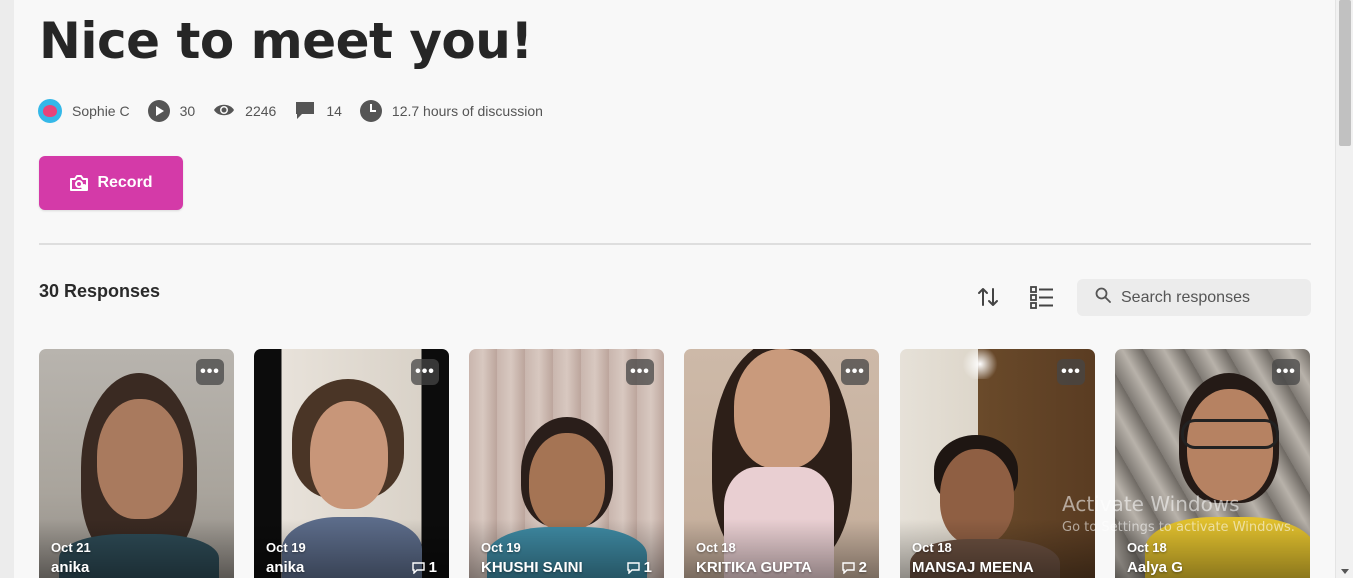 The image size is (1353, 578). I want to click on play-icon, so click(158, 111).